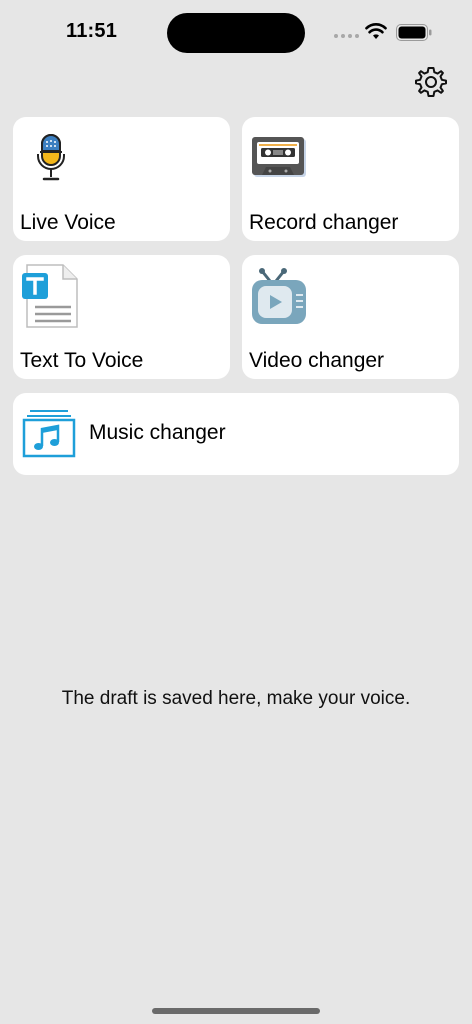 The image size is (472, 1024). What do you see at coordinates (431, 82) in the screenshot?
I see `gear-icon` at bounding box center [431, 82].